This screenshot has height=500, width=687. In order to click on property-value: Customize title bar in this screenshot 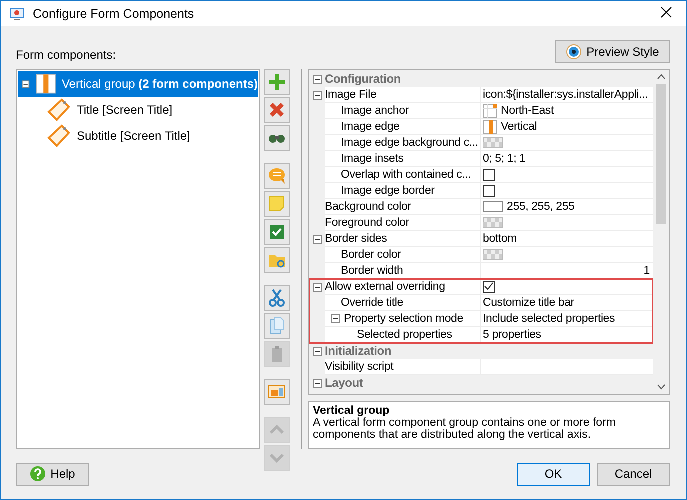, I will do `click(528, 302)`.